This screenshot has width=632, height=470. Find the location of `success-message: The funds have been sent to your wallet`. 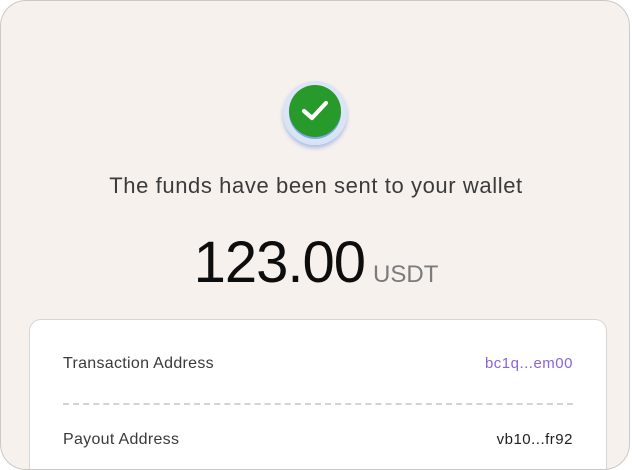

success-message: The funds have been sent to your wallet is located at coordinates (316, 185).